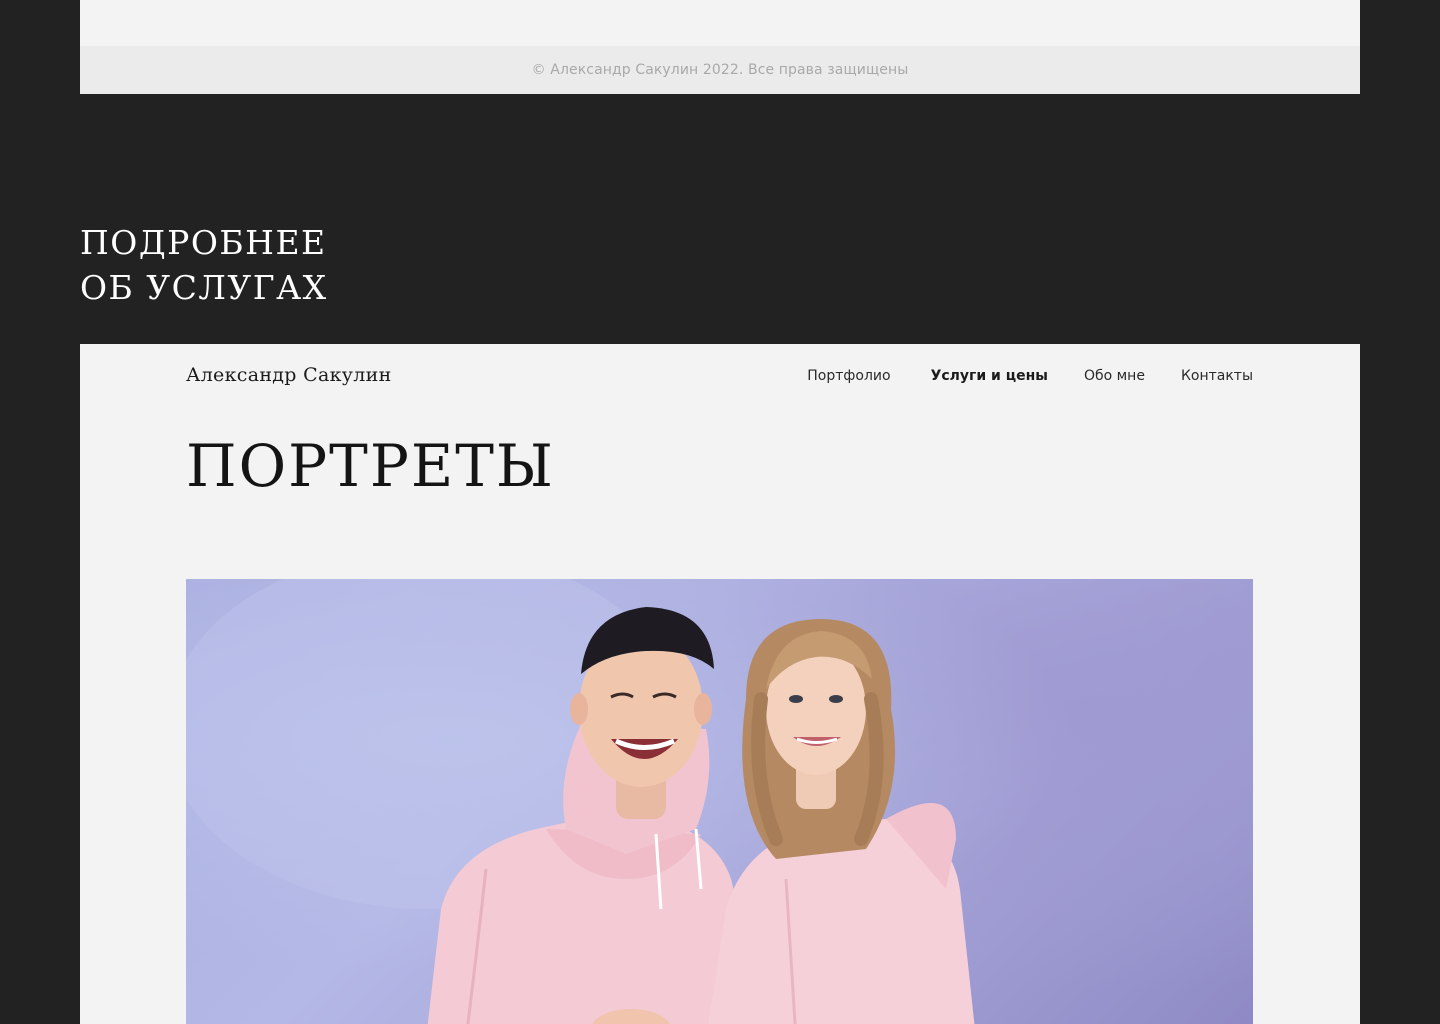  What do you see at coordinates (1217, 376) in the screenshot?
I see `nav-item-contacts: Контакты` at bounding box center [1217, 376].